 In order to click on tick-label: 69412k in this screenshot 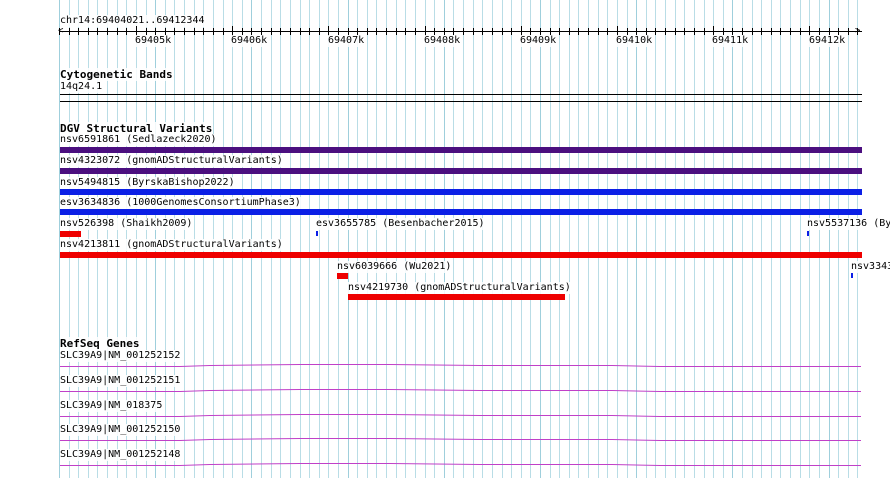, I will do `click(827, 41)`.